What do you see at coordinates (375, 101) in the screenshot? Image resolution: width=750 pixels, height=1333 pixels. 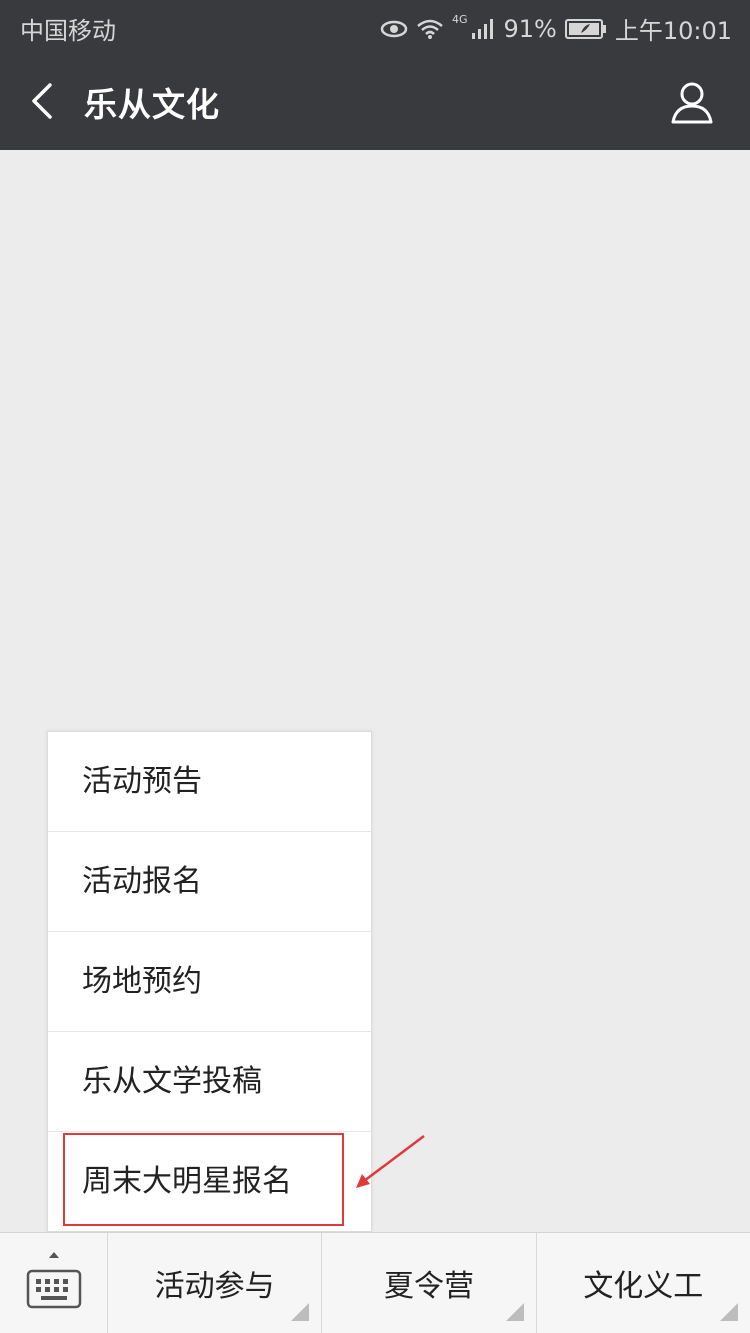 I see `title-bar: 乐从文化` at bounding box center [375, 101].